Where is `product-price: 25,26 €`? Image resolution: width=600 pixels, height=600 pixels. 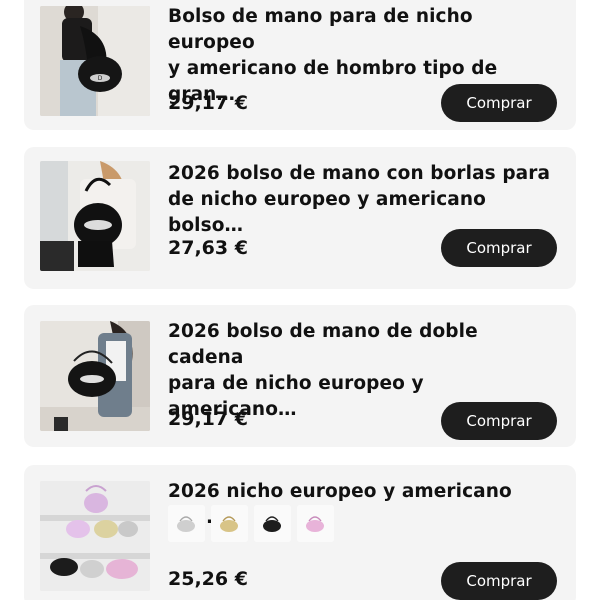 product-price: 25,26 € is located at coordinates (208, 579).